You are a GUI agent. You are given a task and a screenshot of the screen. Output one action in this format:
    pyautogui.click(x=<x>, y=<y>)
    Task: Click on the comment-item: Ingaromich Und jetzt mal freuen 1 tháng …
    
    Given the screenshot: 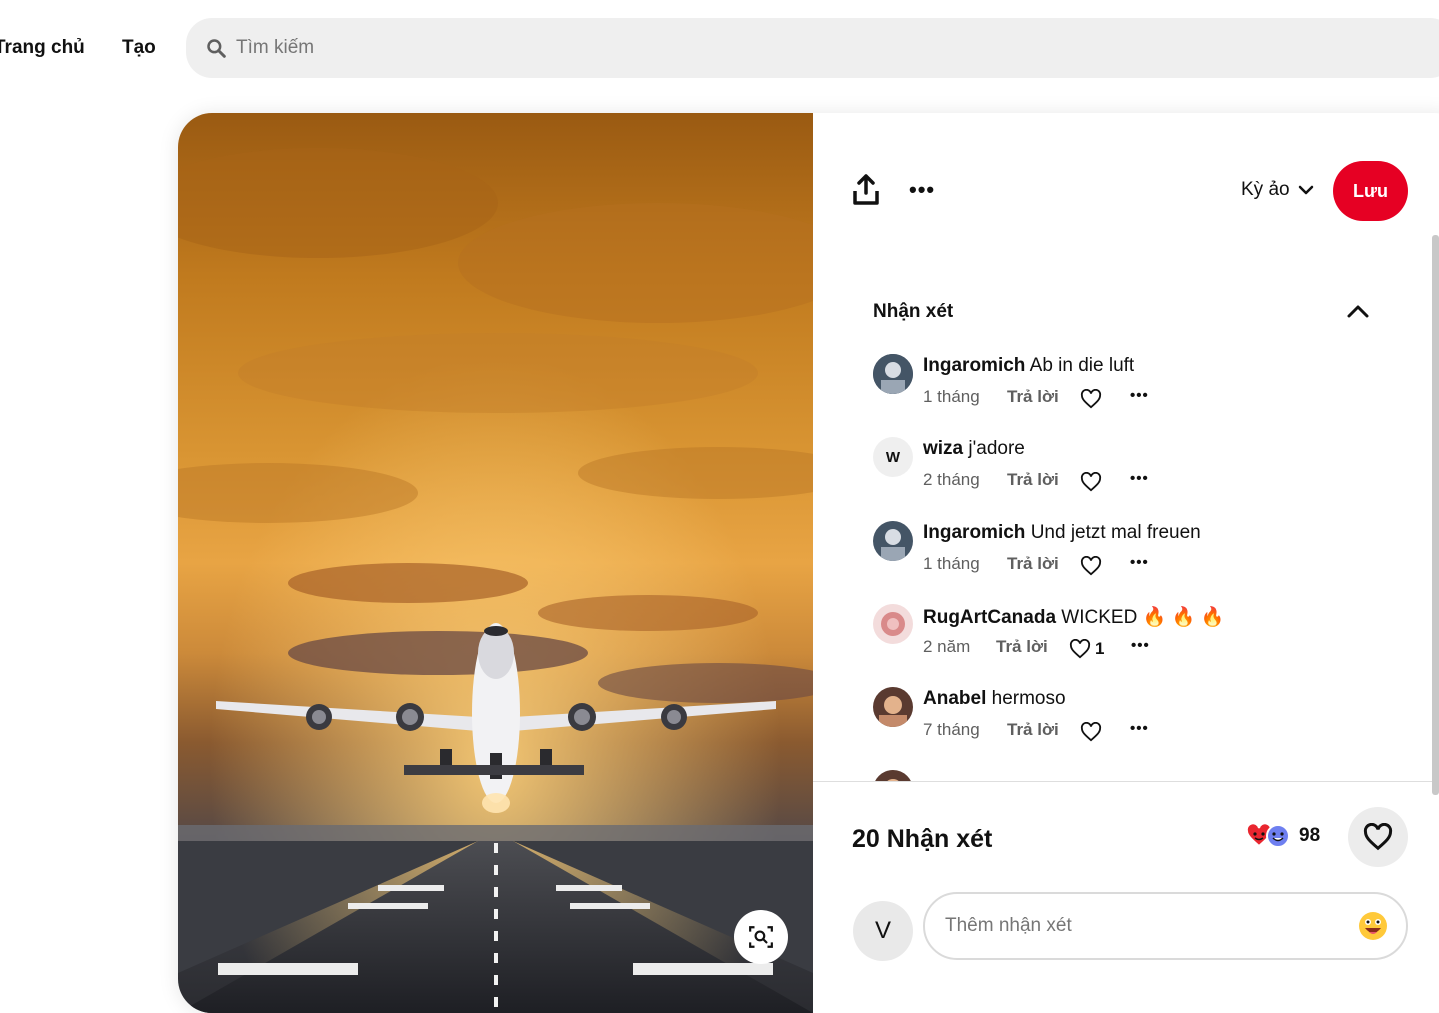 What is the action you would take?
    pyautogui.click(x=1133, y=553)
    